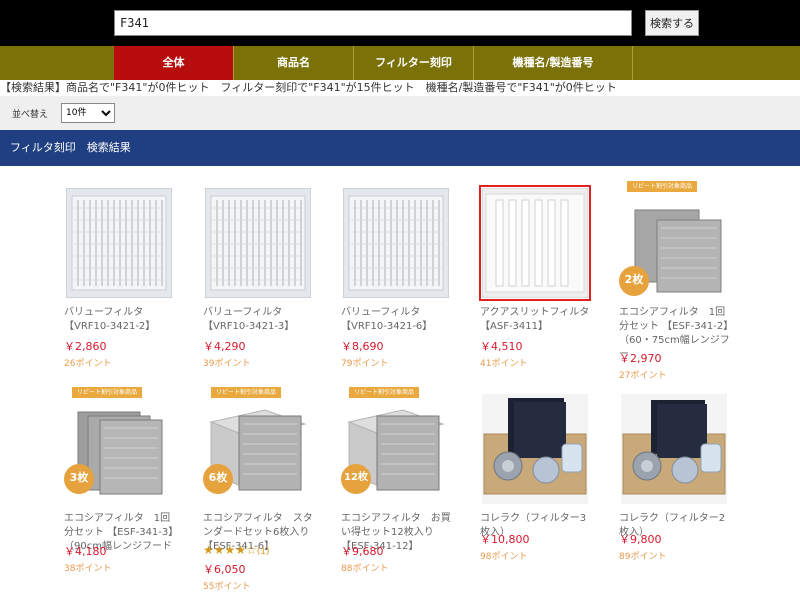  I want to click on per-page-select: 10件, so click(88, 113).